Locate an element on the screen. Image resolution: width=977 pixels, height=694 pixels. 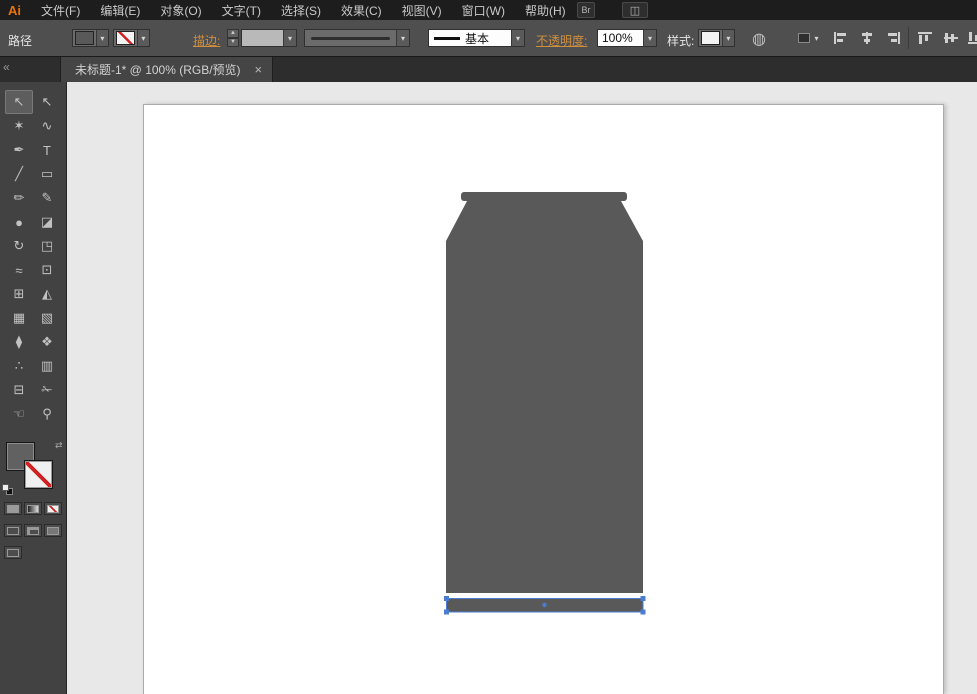
type-tool: T is located at coordinates (47, 150).